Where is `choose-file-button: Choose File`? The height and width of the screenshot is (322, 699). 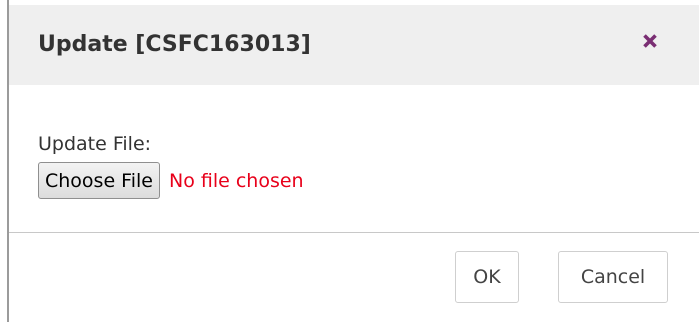
choose-file-button: Choose File is located at coordinates (99, 180).